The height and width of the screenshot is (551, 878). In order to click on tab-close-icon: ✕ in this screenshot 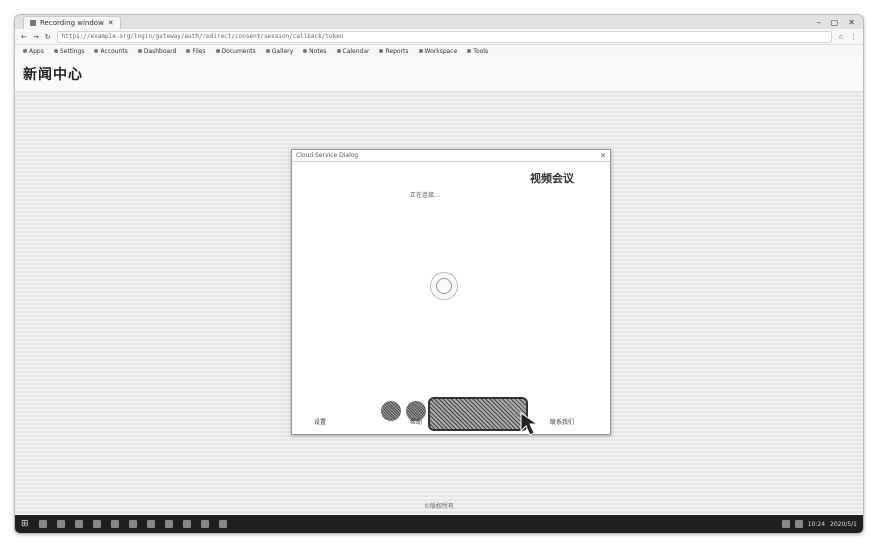, I will do `click(111, 23)`.